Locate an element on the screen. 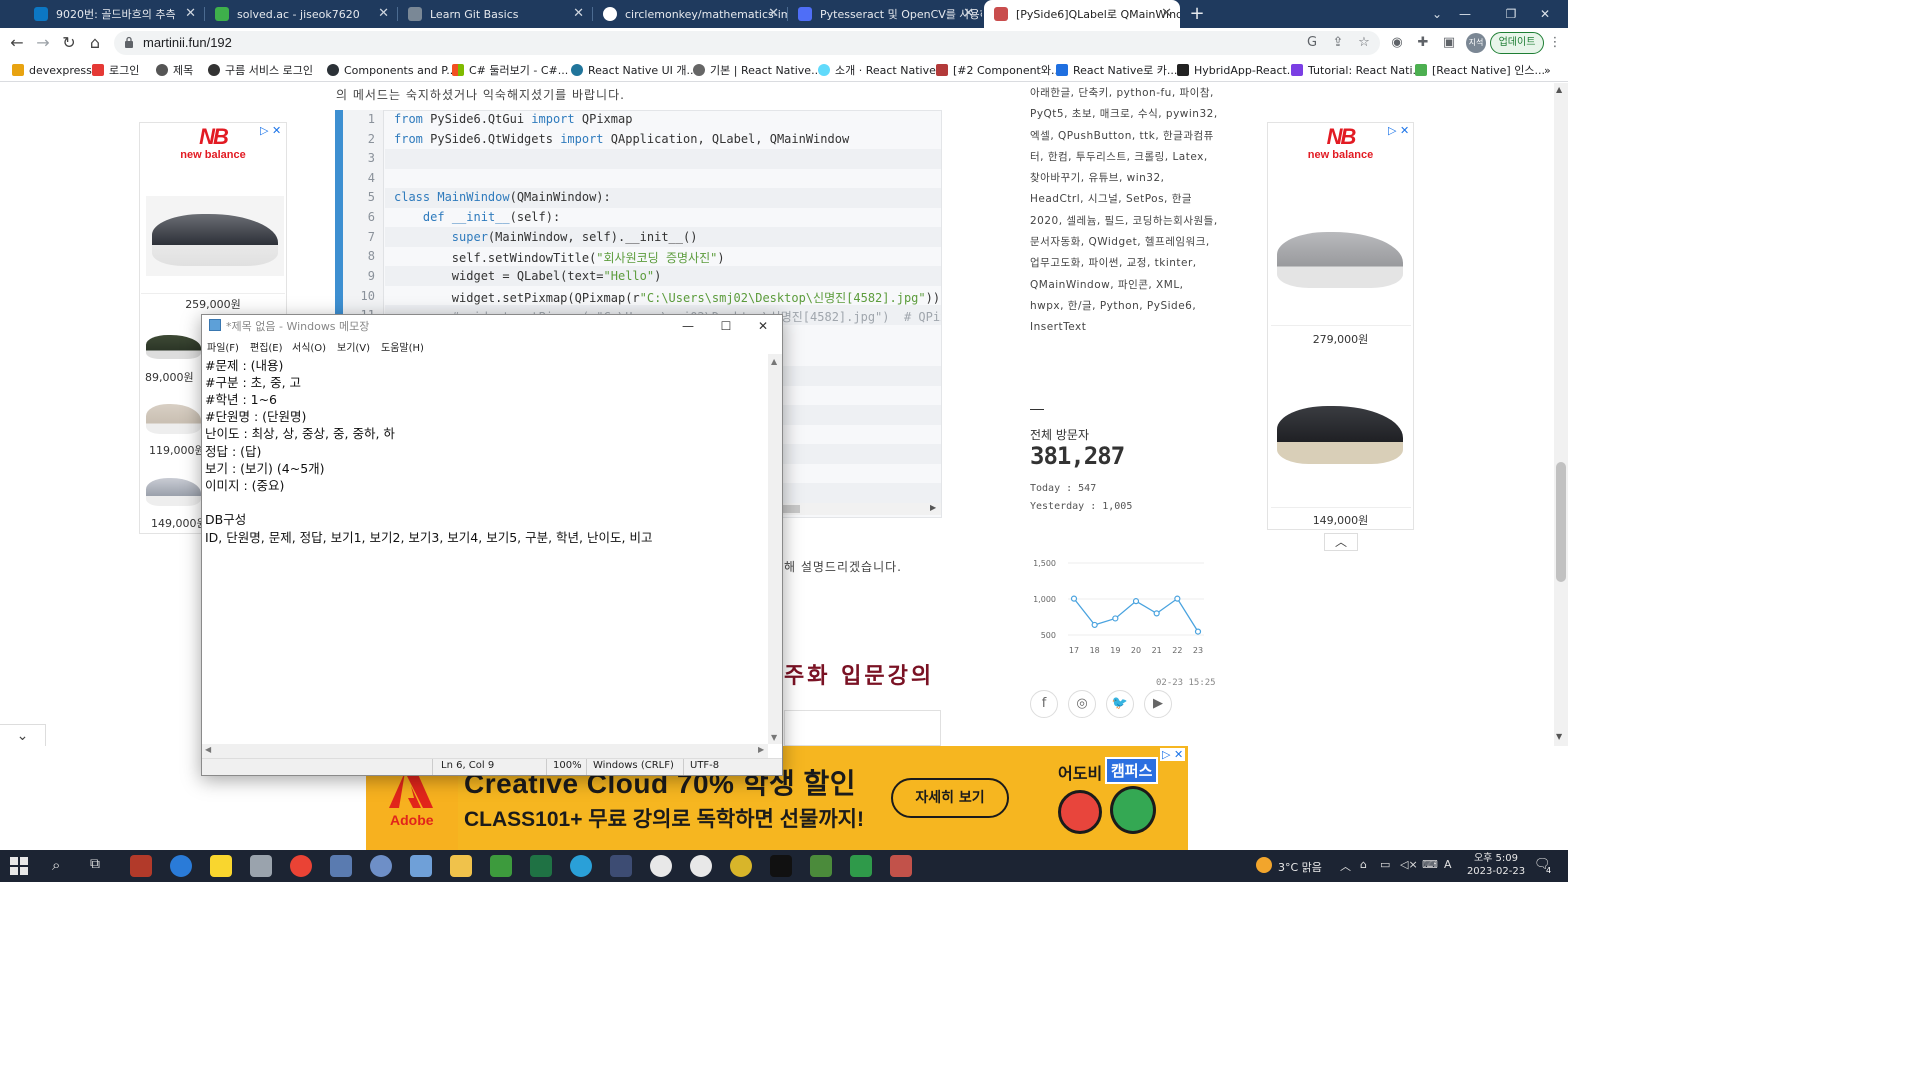 The width and height of the screenshot is (1920, 1080). tab-pyside6-active: [PySide6]QLabel로 QMainWindo ✕ is located at coordinates (1082, 14).